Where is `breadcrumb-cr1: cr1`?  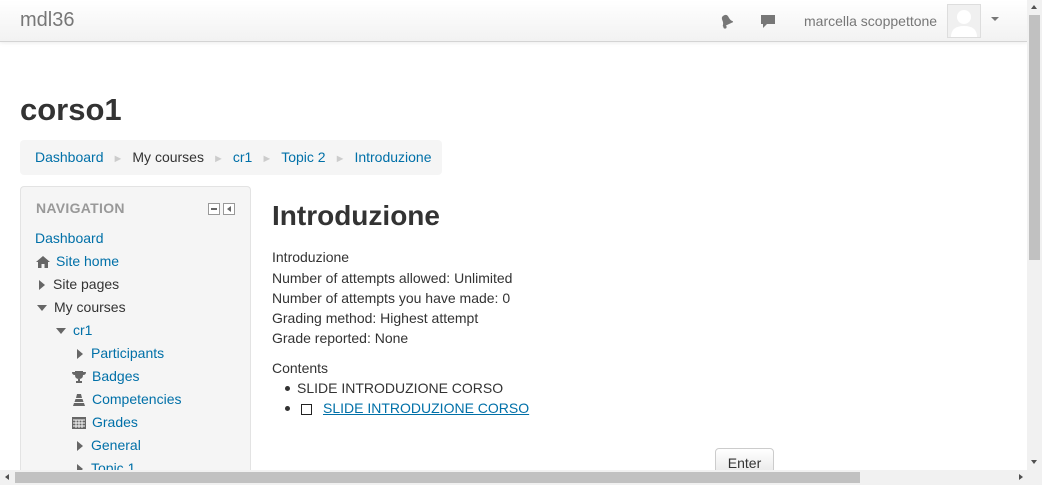
breadcrumb-cr1: cr1 is located at coordinates (242, 157).